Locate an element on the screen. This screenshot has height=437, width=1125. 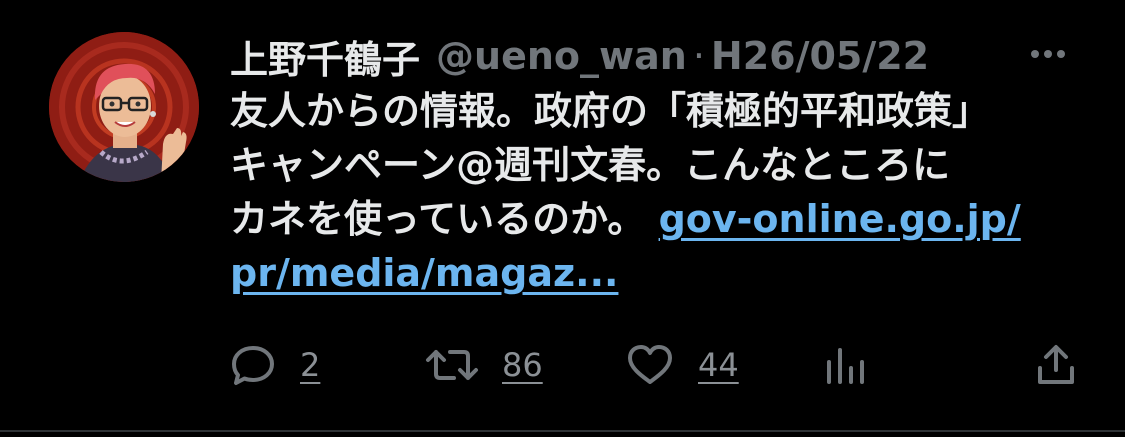
action-bar: 2 86 44 is located at coordinates (658, 365).